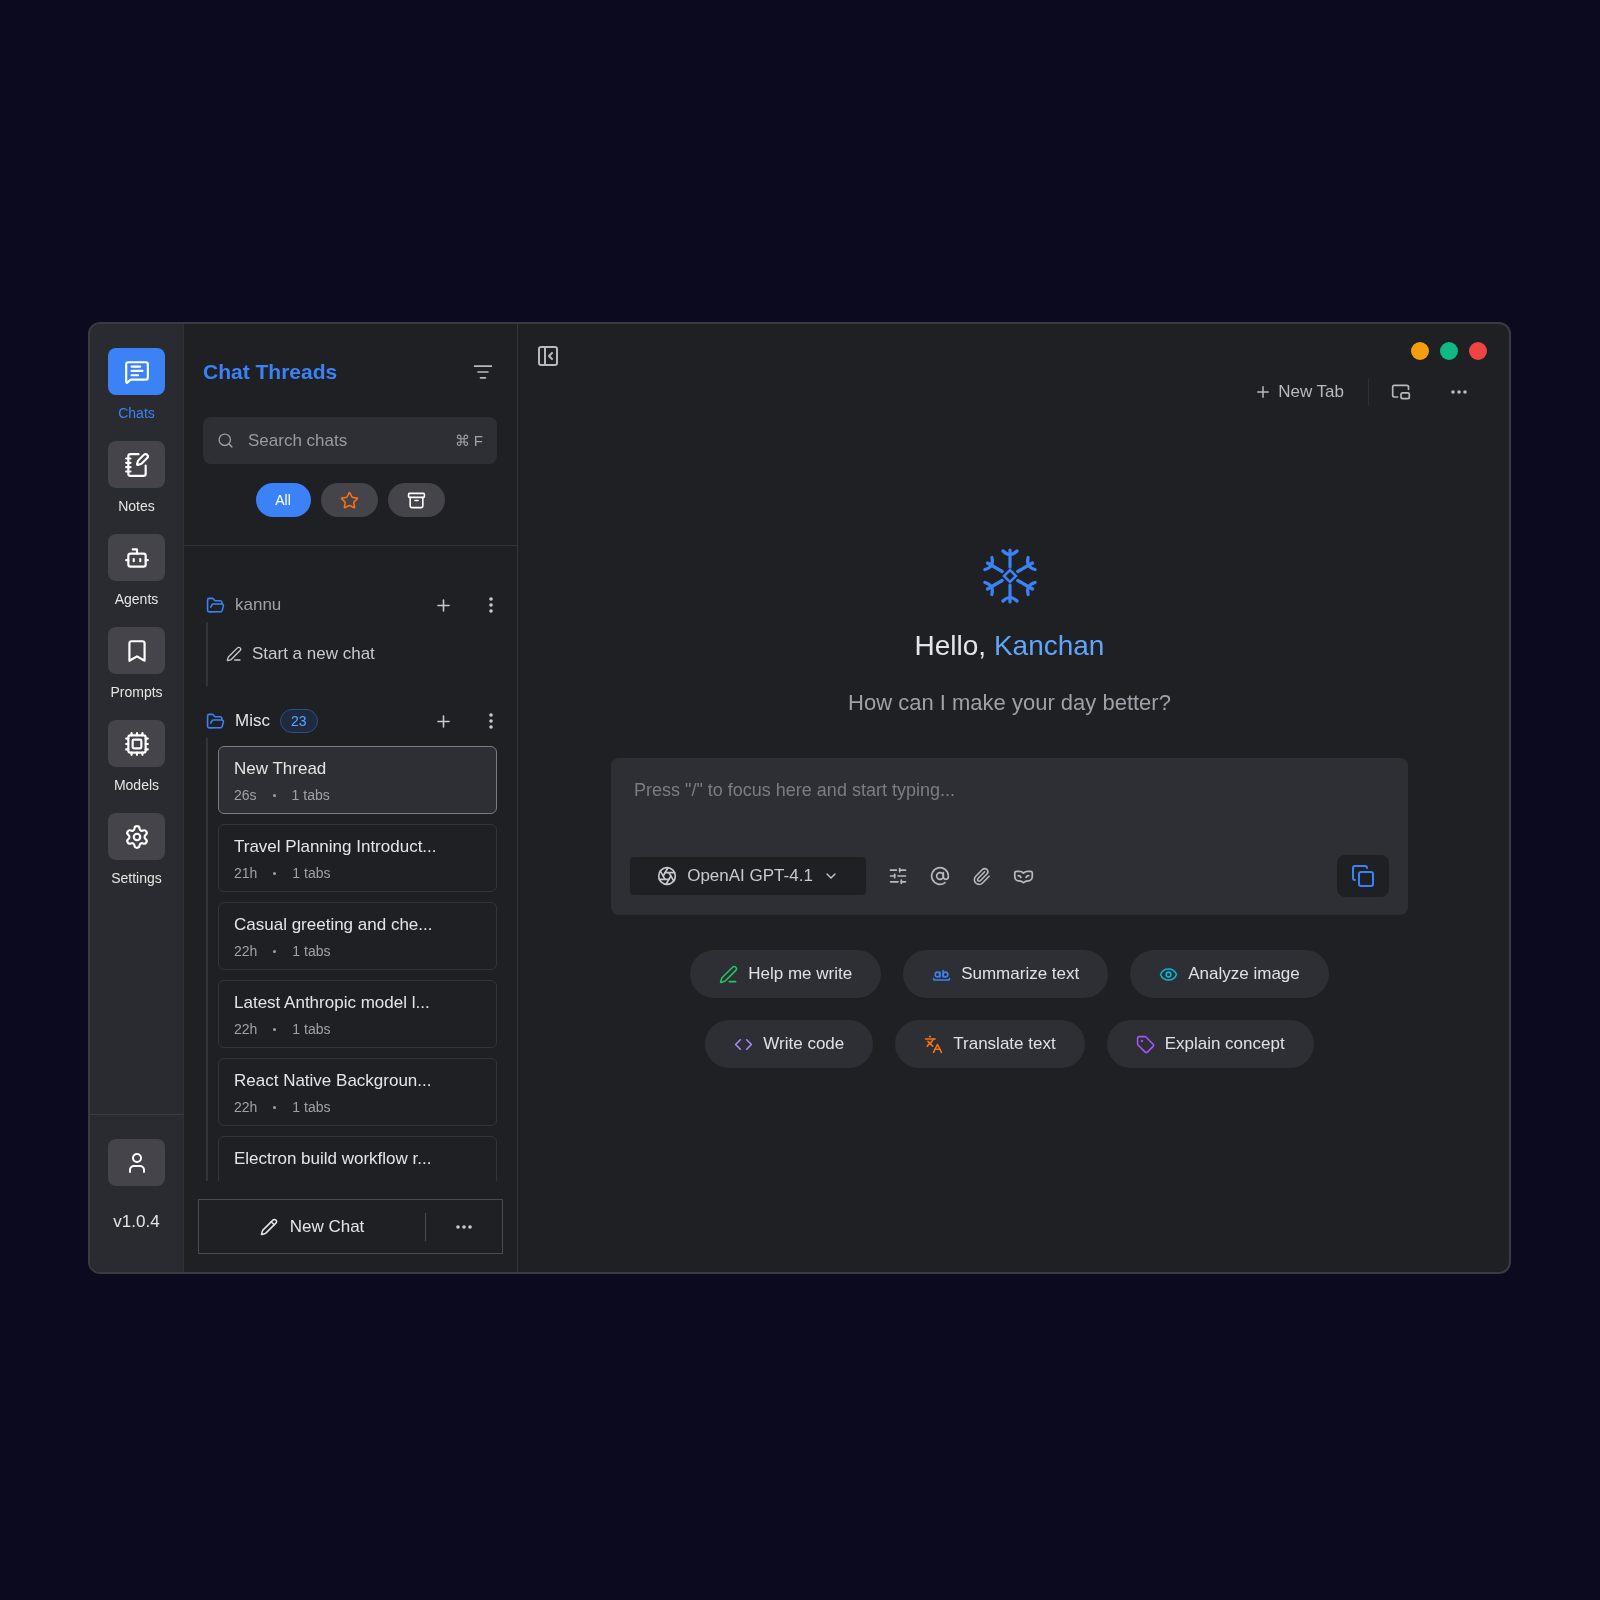 Image resolution: width=1600 pixels, height=1600 pixels. Describe the element at coordinates (136, 836) in the screenshot. I see `settings-icon` at that location.